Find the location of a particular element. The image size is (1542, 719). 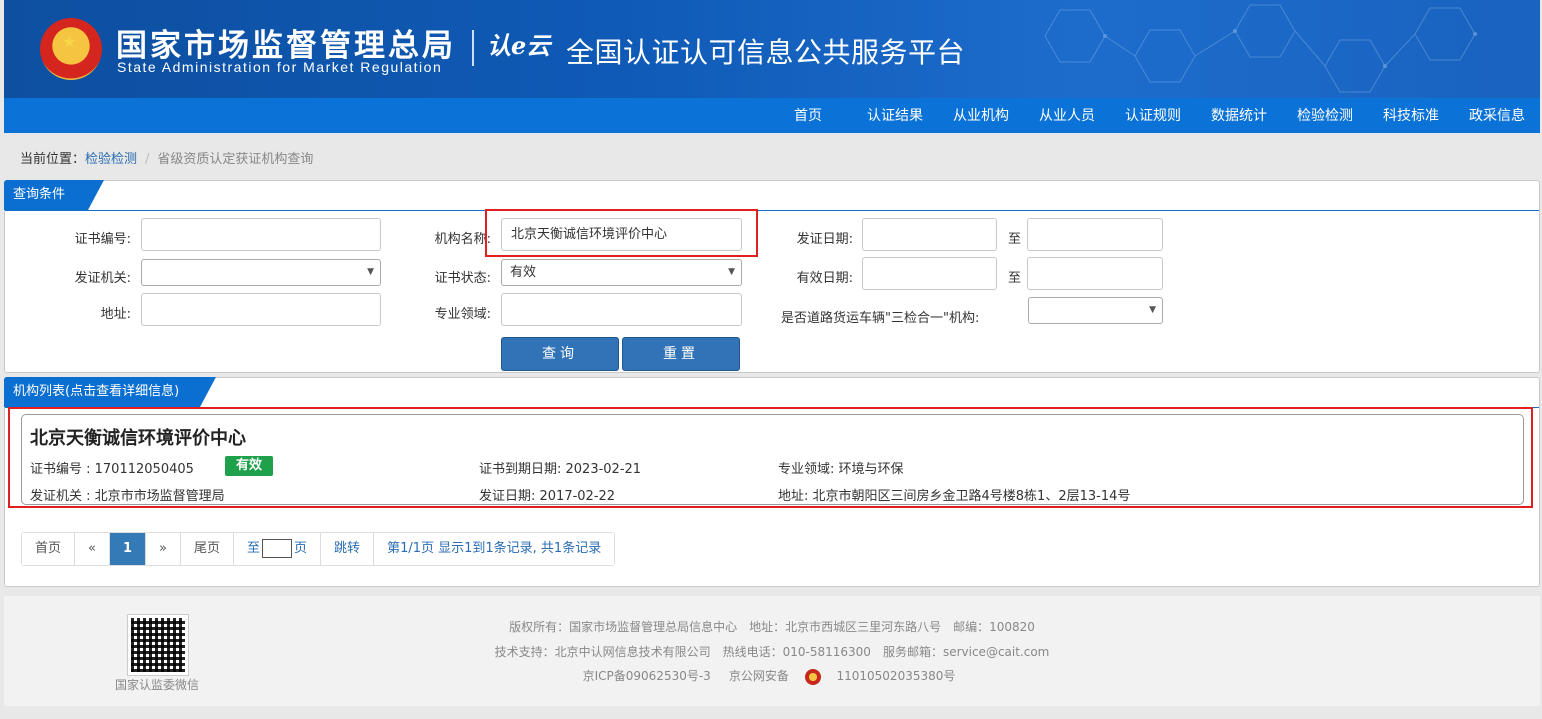

nav-item-home: 首页 is located at coordinates (815, 115).